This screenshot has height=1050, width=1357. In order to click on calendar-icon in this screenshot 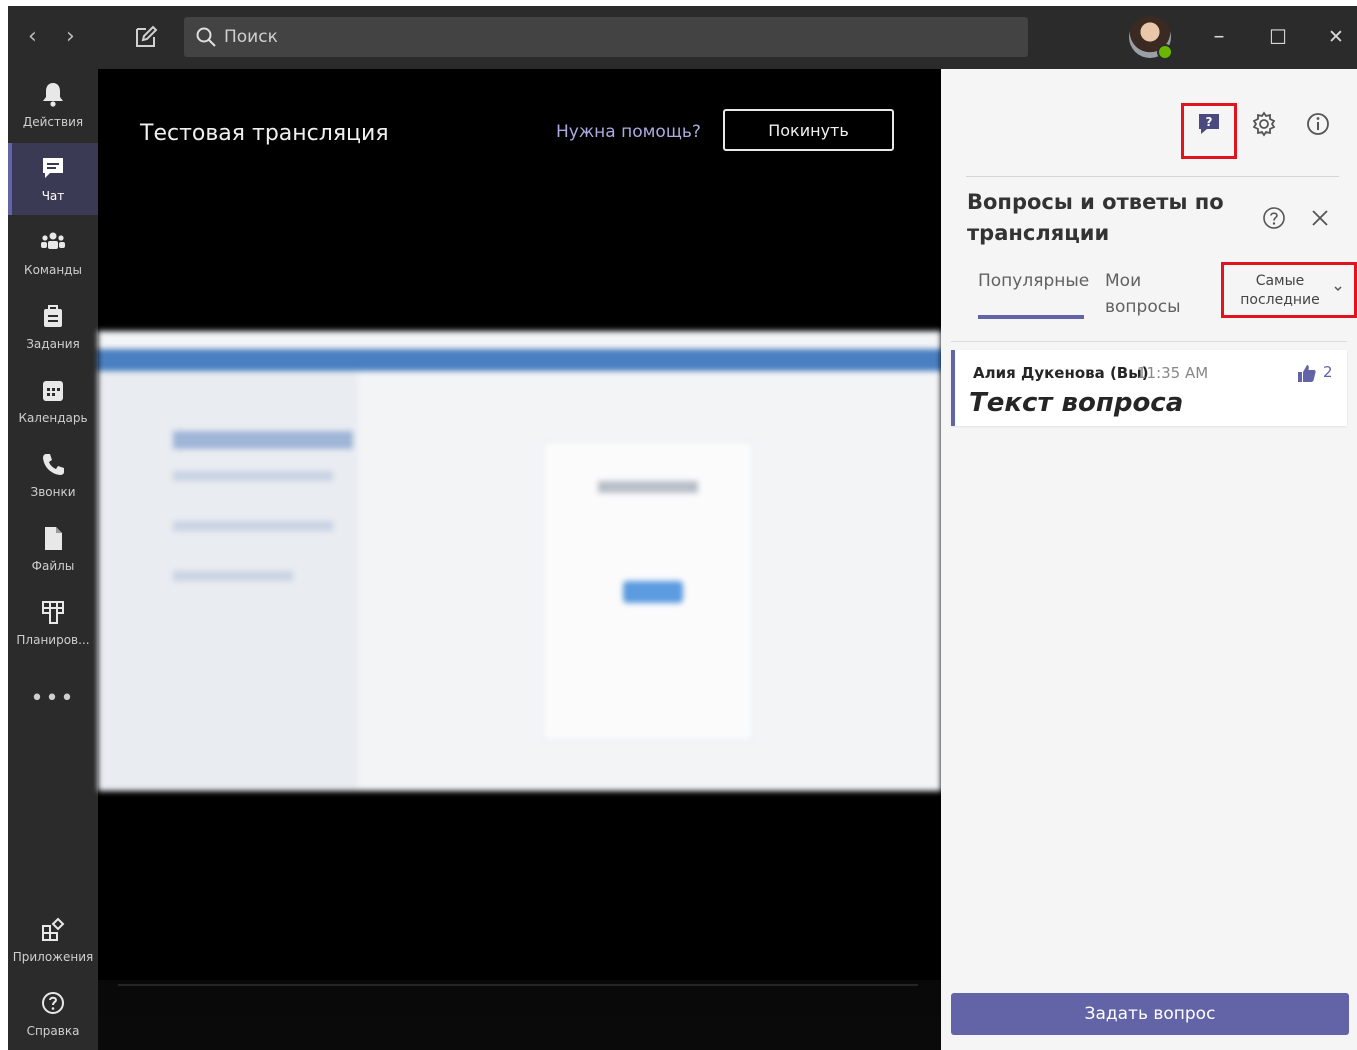, I will do `click(53, 391)`.